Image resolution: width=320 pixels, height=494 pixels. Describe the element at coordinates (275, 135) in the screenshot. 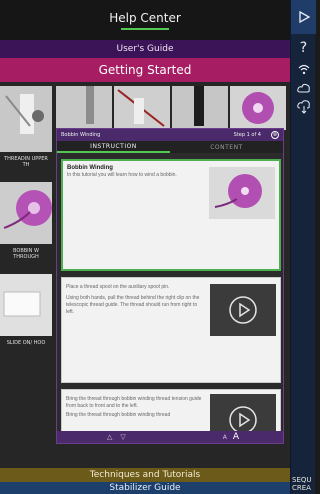

I see `close-icon: ⊗` at that location.